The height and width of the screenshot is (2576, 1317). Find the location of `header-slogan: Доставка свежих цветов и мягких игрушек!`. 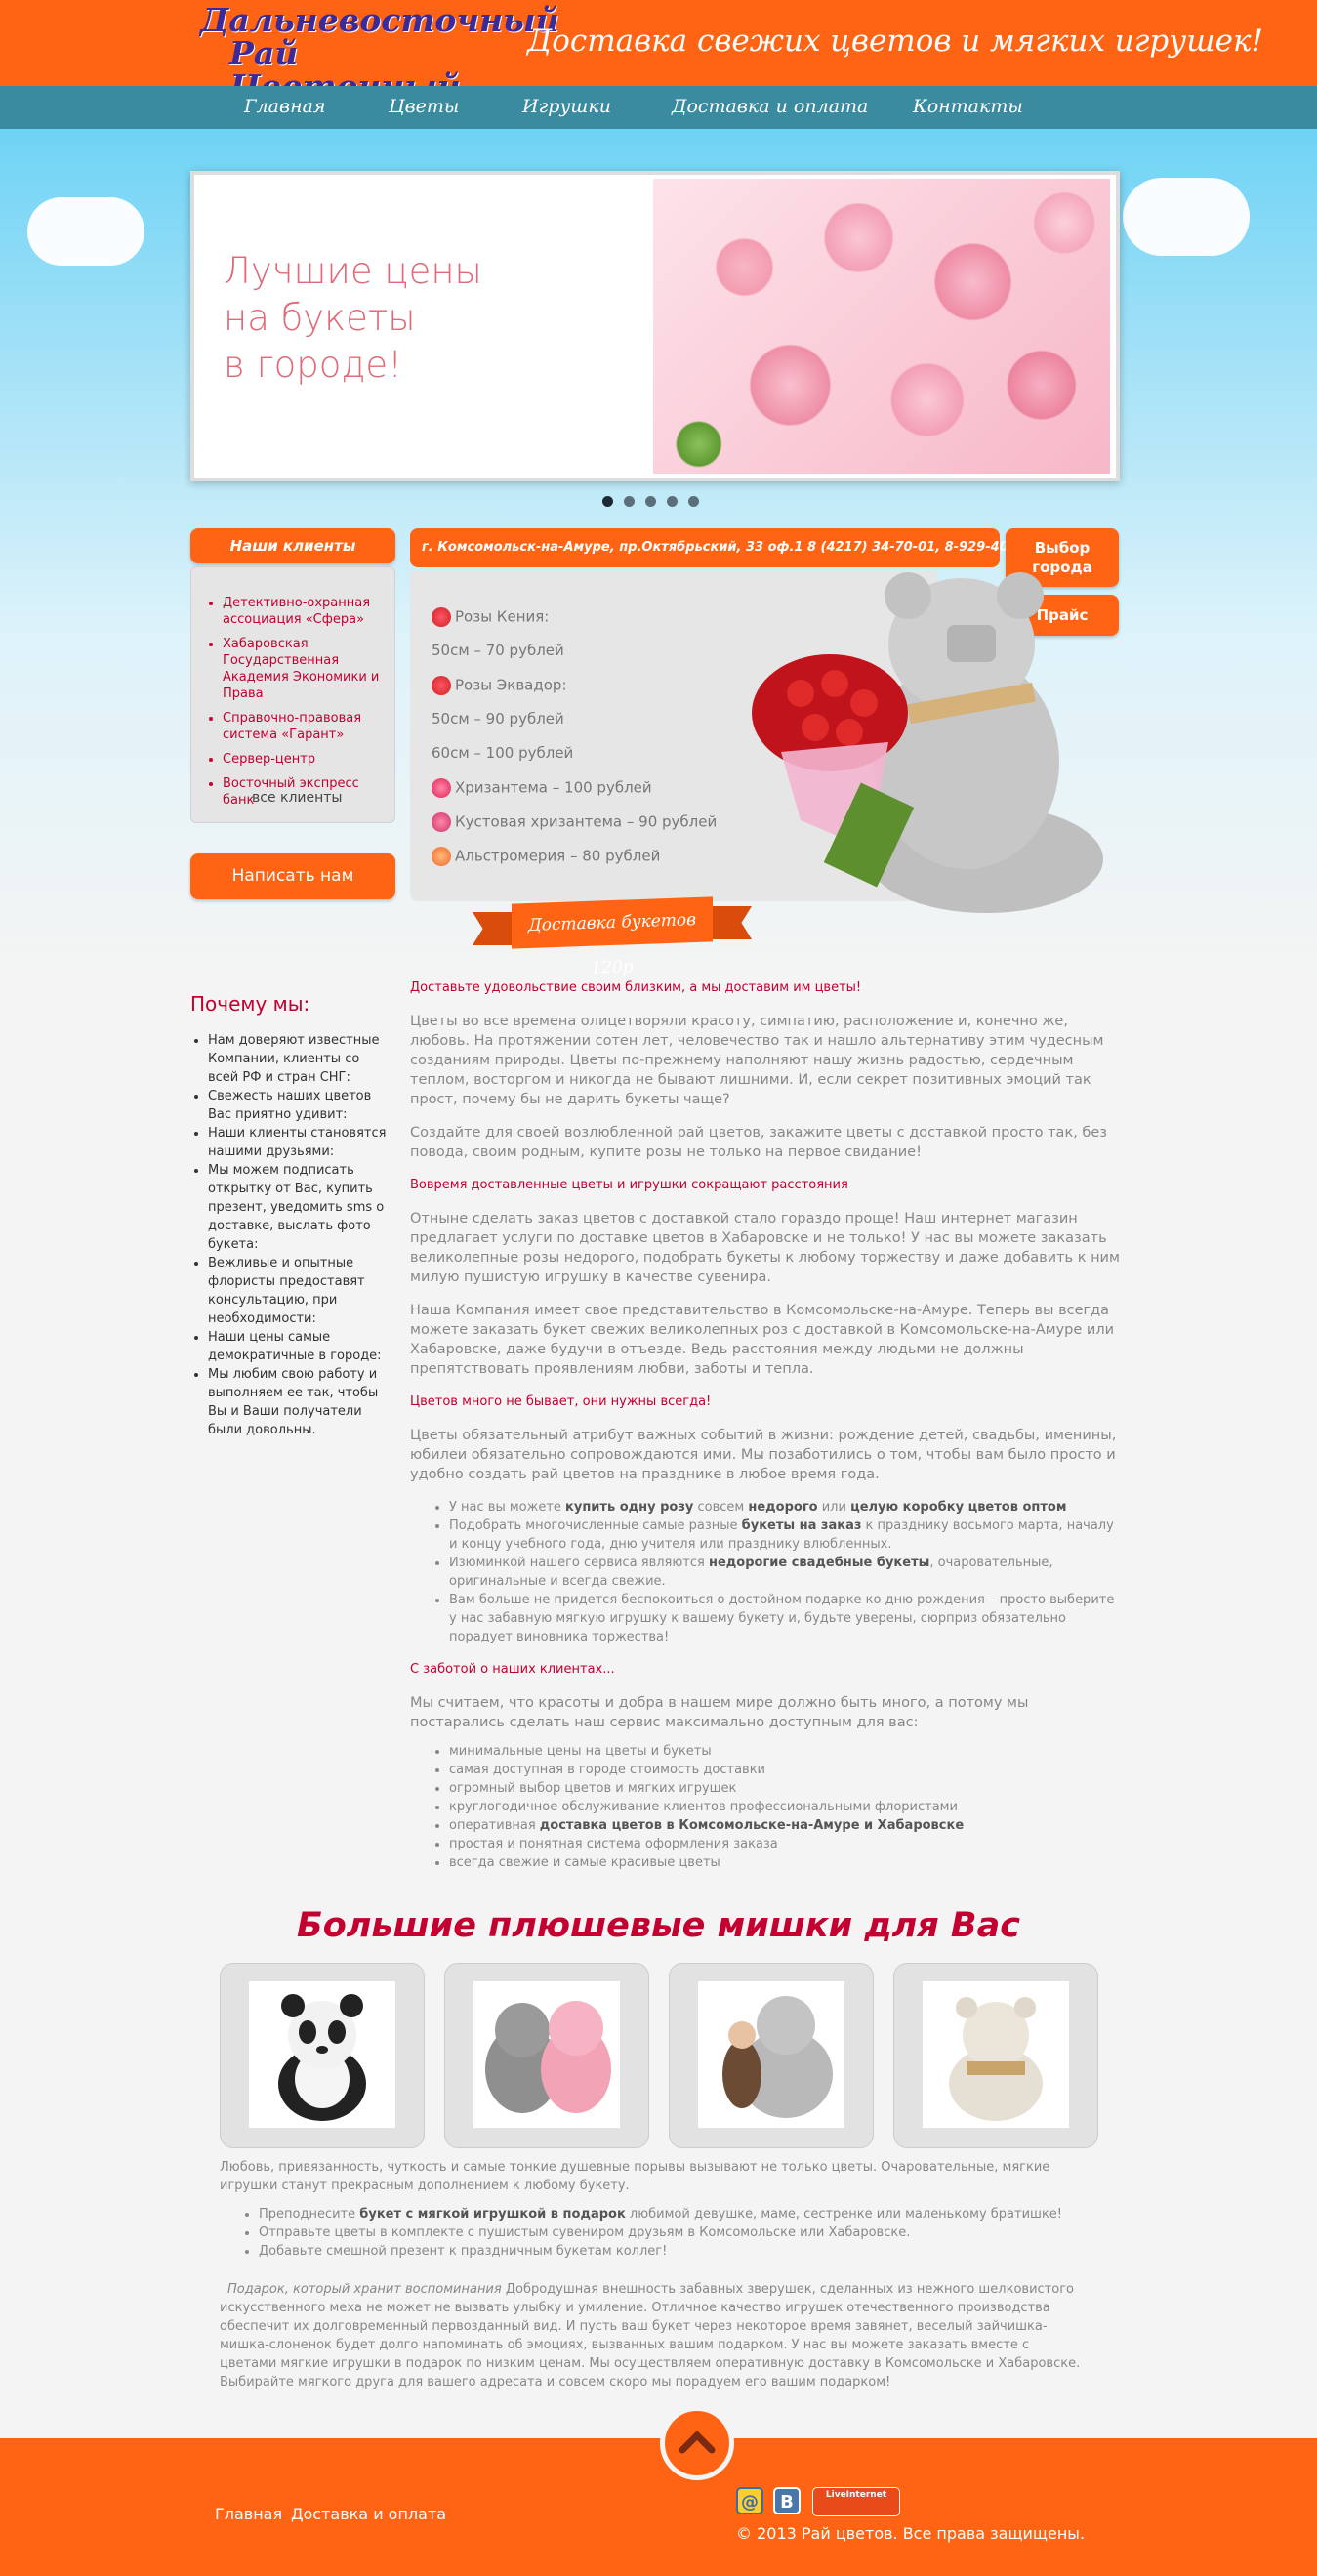

header-slogan: Доставка свежих цветов и мягких игрушек! is located at coordinates (895, 41).